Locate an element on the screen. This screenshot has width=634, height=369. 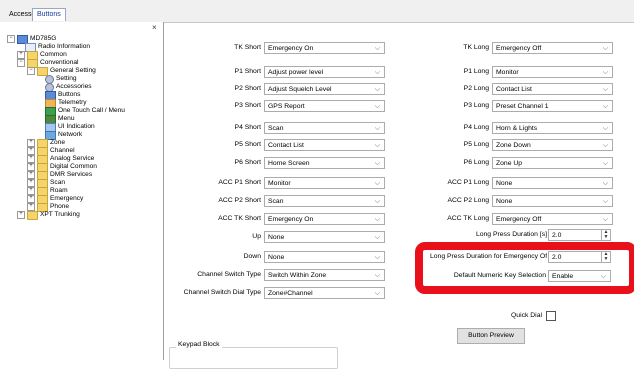
select-value: GPS Report is located at coordinates (286, 106).